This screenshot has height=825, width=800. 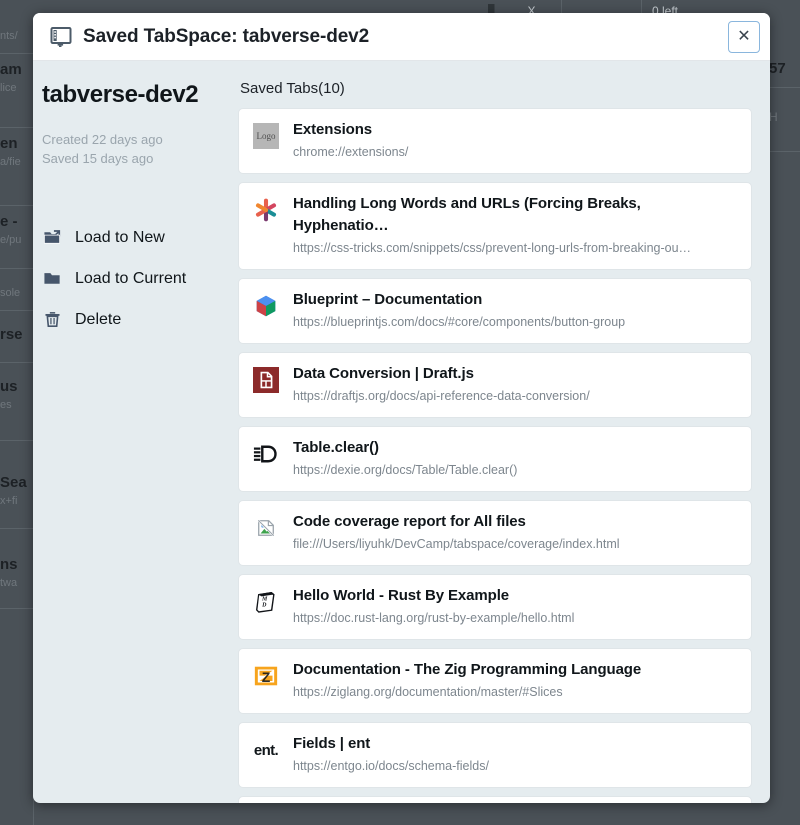 What do you see at coordinates (98, 158) in the screenshot?
I see `saved-date: Saved 15 days ago` at bounding box center [98, 158].